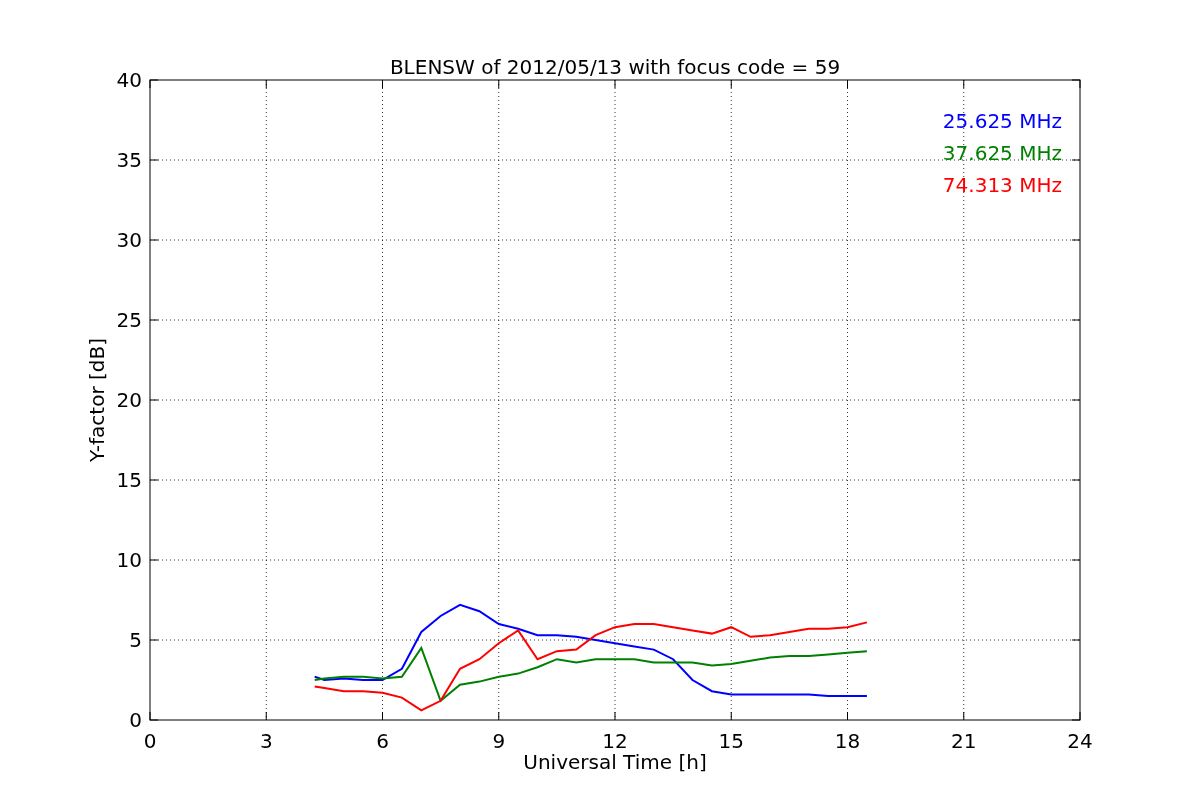 This screenshot has width=1200, height=800. I want to click on tick-label: 35, so click(129, 160).